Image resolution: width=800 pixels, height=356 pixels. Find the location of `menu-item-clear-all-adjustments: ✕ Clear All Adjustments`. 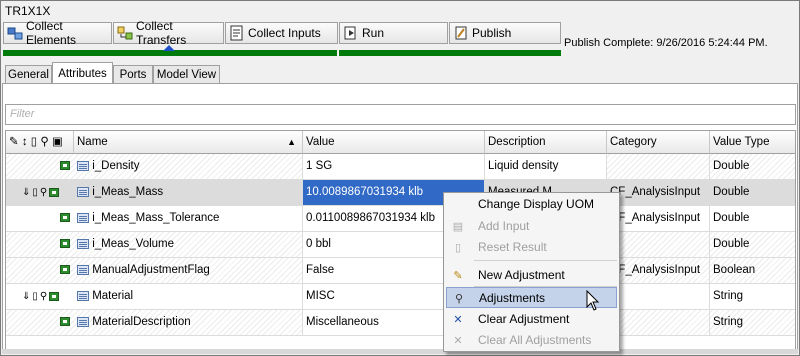

menu-item-clear-all-adjustments: ✕ Clear All Adjustments is located at coordinates (531, 340).